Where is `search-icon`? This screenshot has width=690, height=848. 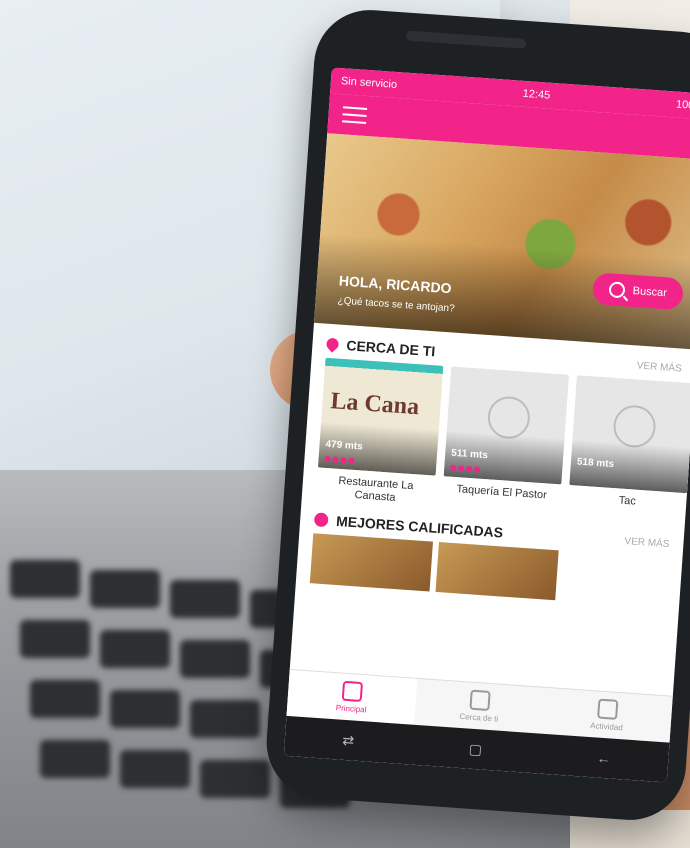
search-icon is located at coordinates (617, 290).